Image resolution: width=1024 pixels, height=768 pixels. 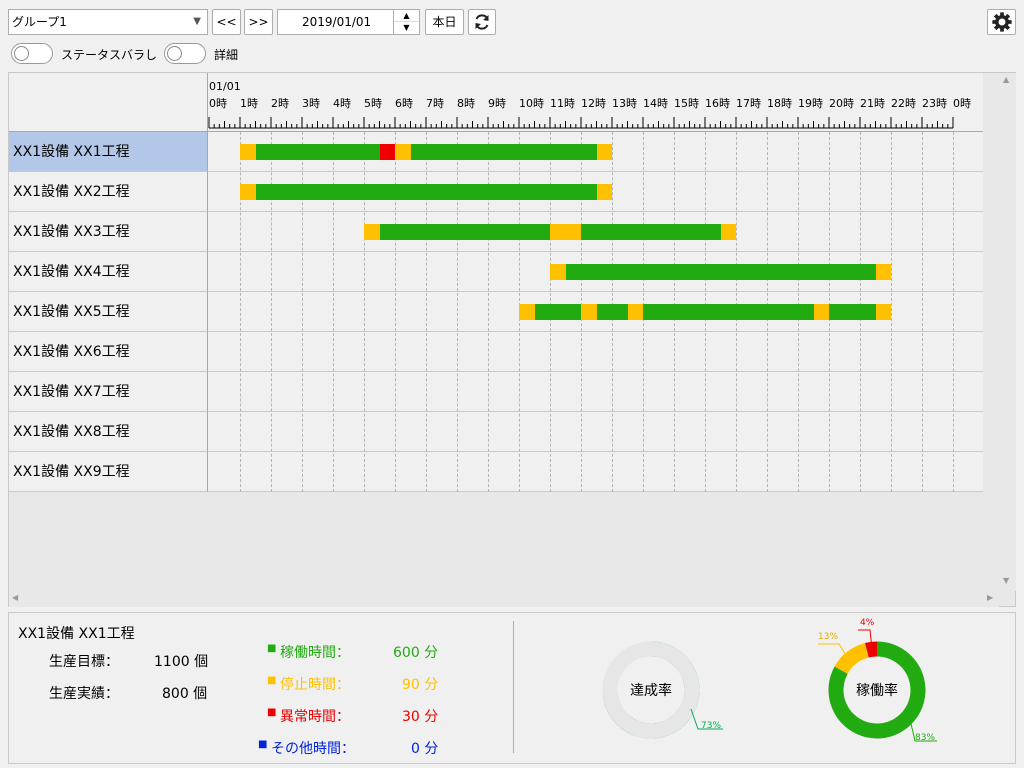 What do you see at coordinates (108, 432) in the screenshot?
I see `row-label: XX1設備 XX8工程` at bounding box center [108, 432].